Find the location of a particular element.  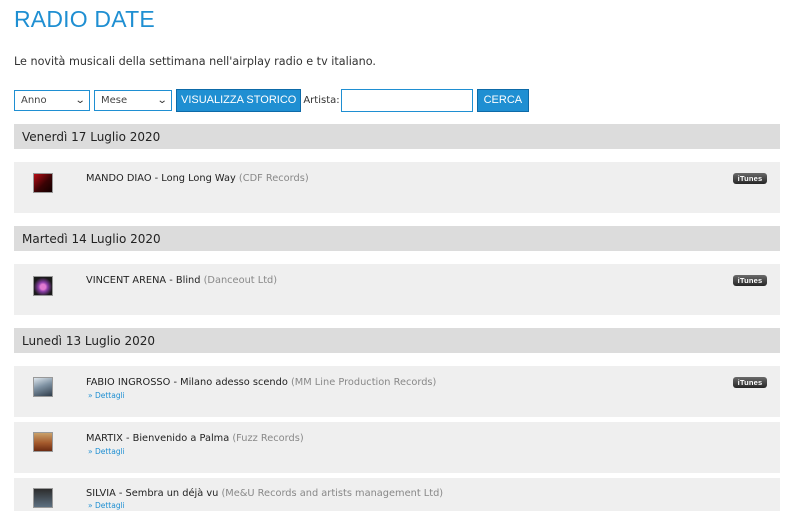

date-header: Venerdì 17 Luglio 2020 is located at coordinates (397, 136).